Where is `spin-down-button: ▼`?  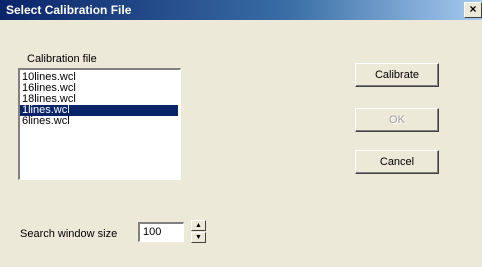
spin-down-button: ▼ is located at coordinates (198, 237).